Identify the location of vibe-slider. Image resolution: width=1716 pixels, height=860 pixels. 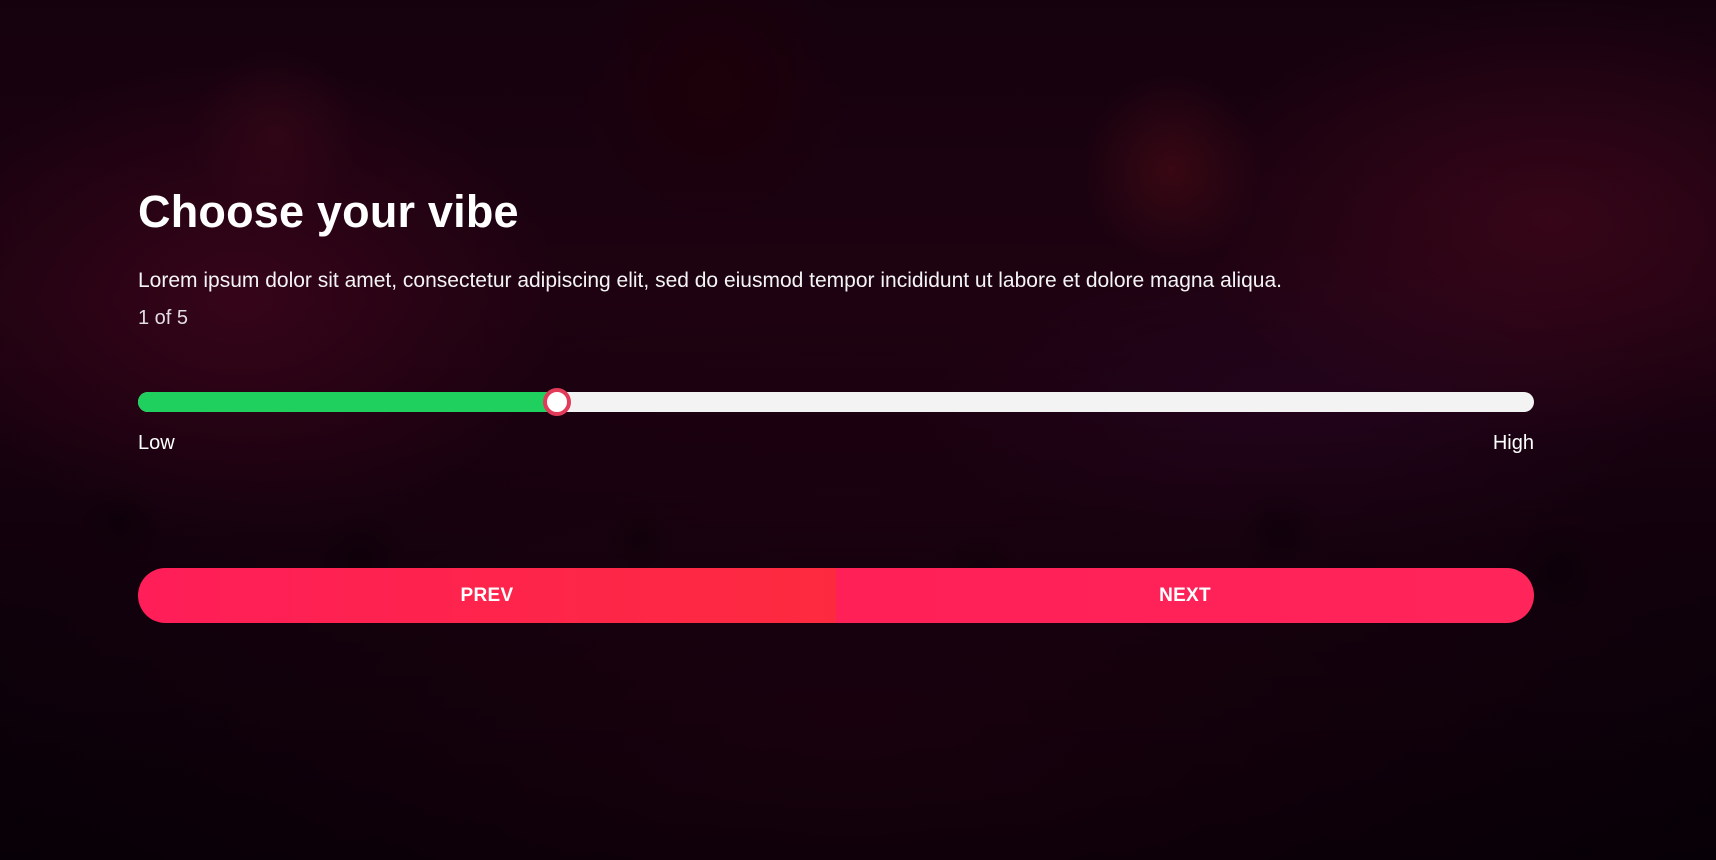
(836, 402).